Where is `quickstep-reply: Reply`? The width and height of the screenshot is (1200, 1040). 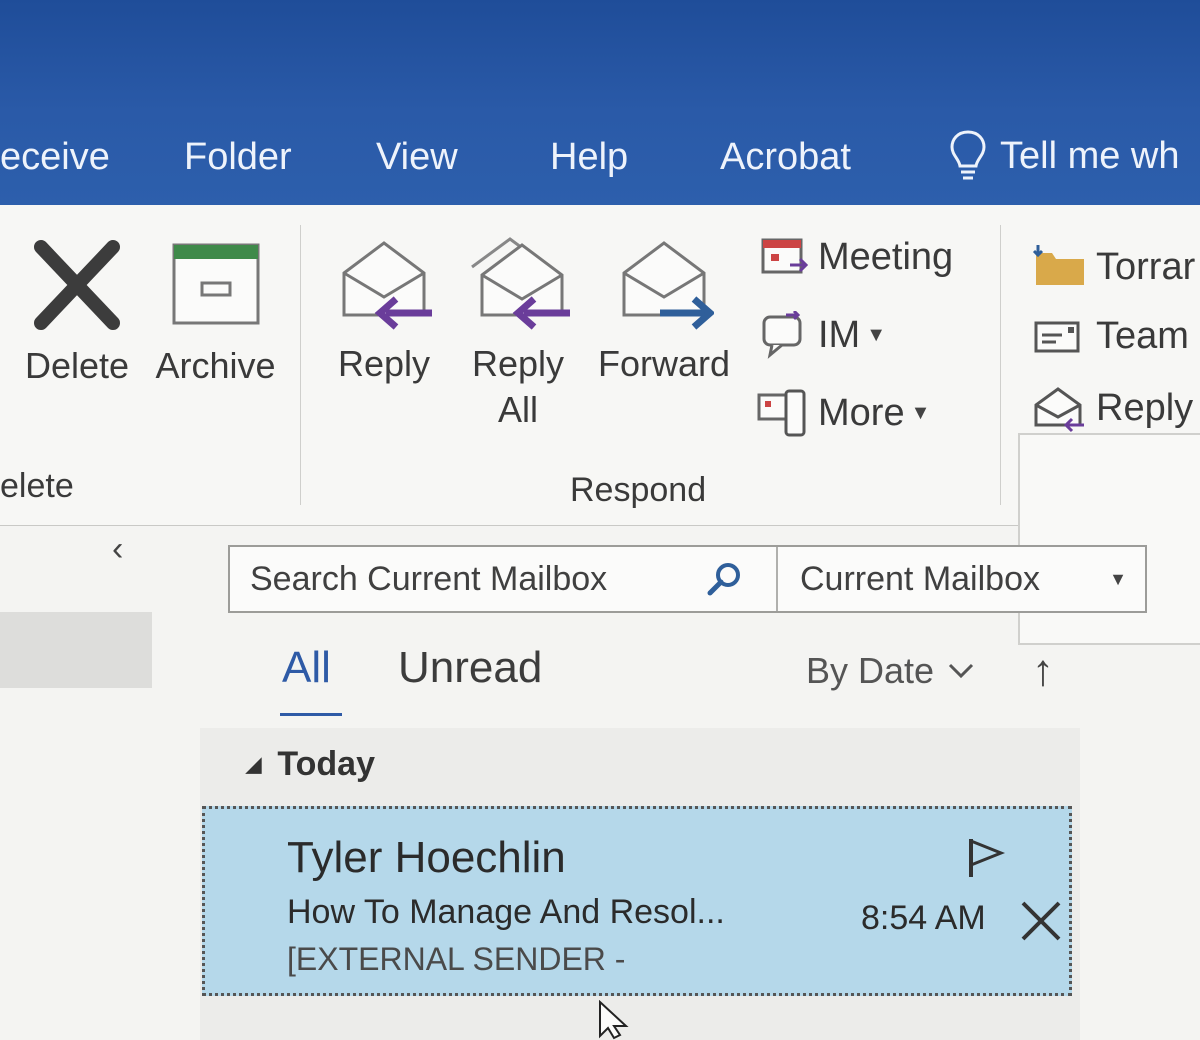
quickstep-reply: Reply is located at coordinates (1112, 408).